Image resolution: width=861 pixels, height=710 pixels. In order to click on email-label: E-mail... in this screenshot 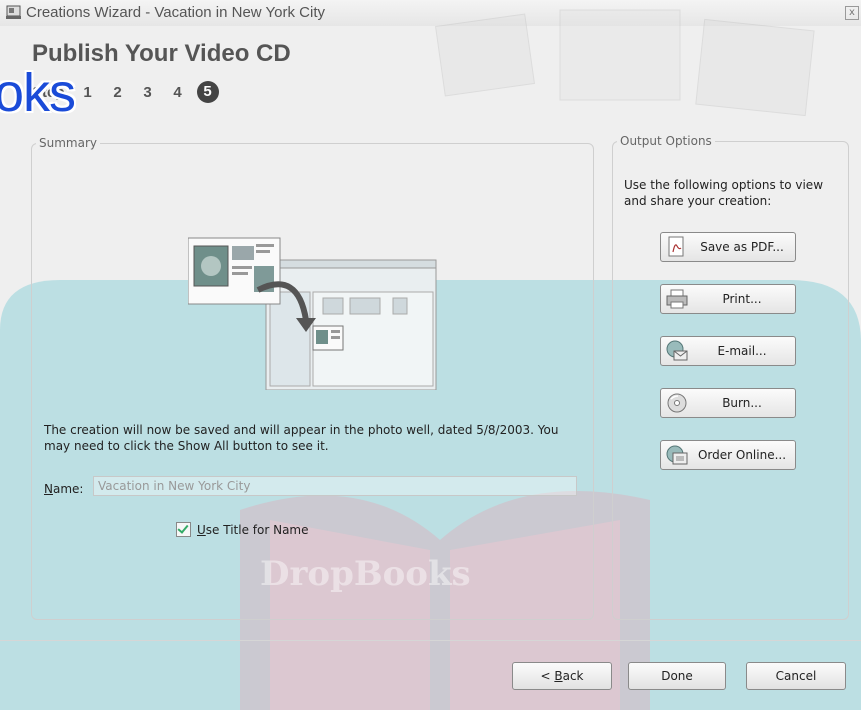, I will do `click(742, 351)`.